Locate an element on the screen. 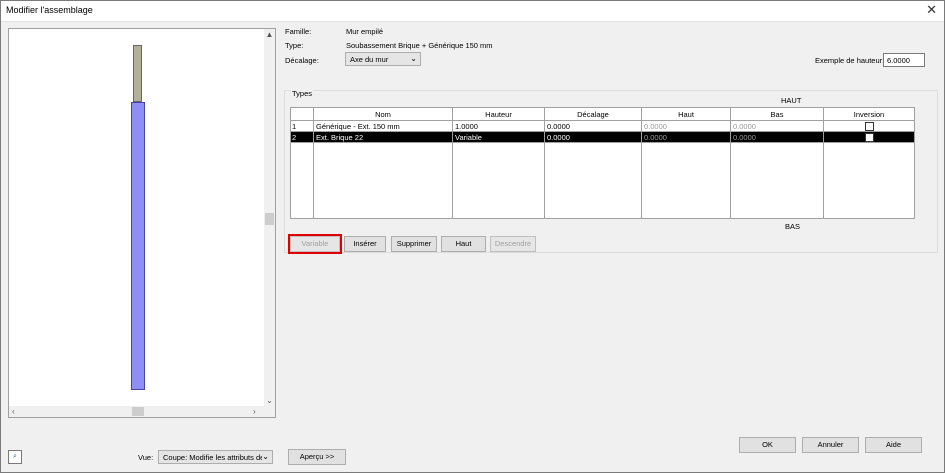  column-header-hauteur: Hauteur is located at coordinates (498, 114).